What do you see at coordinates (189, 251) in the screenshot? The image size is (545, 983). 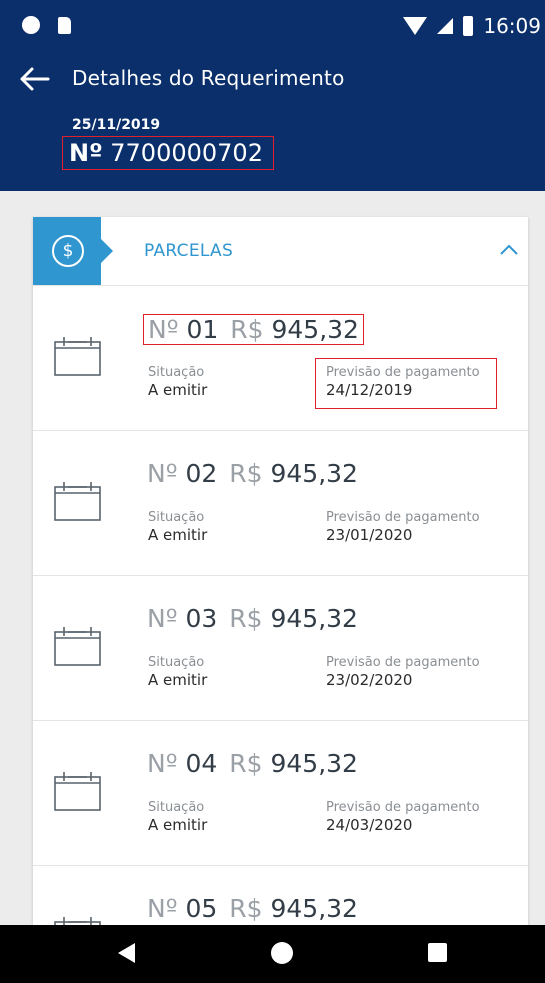 I see `section-title: PARCELAS` at bounding box center [189, 251].